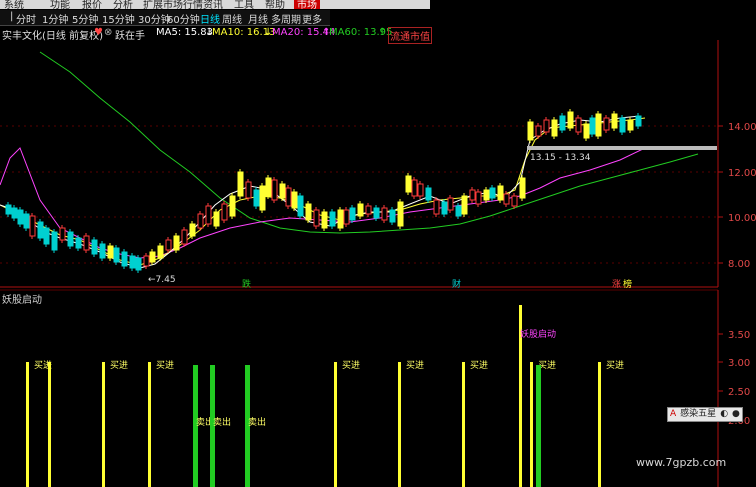 The image size is (756, 487). Describe the element at coordinates (616, 284) in the screenshot. I see `bottom-marker-label: 涨` at that location.